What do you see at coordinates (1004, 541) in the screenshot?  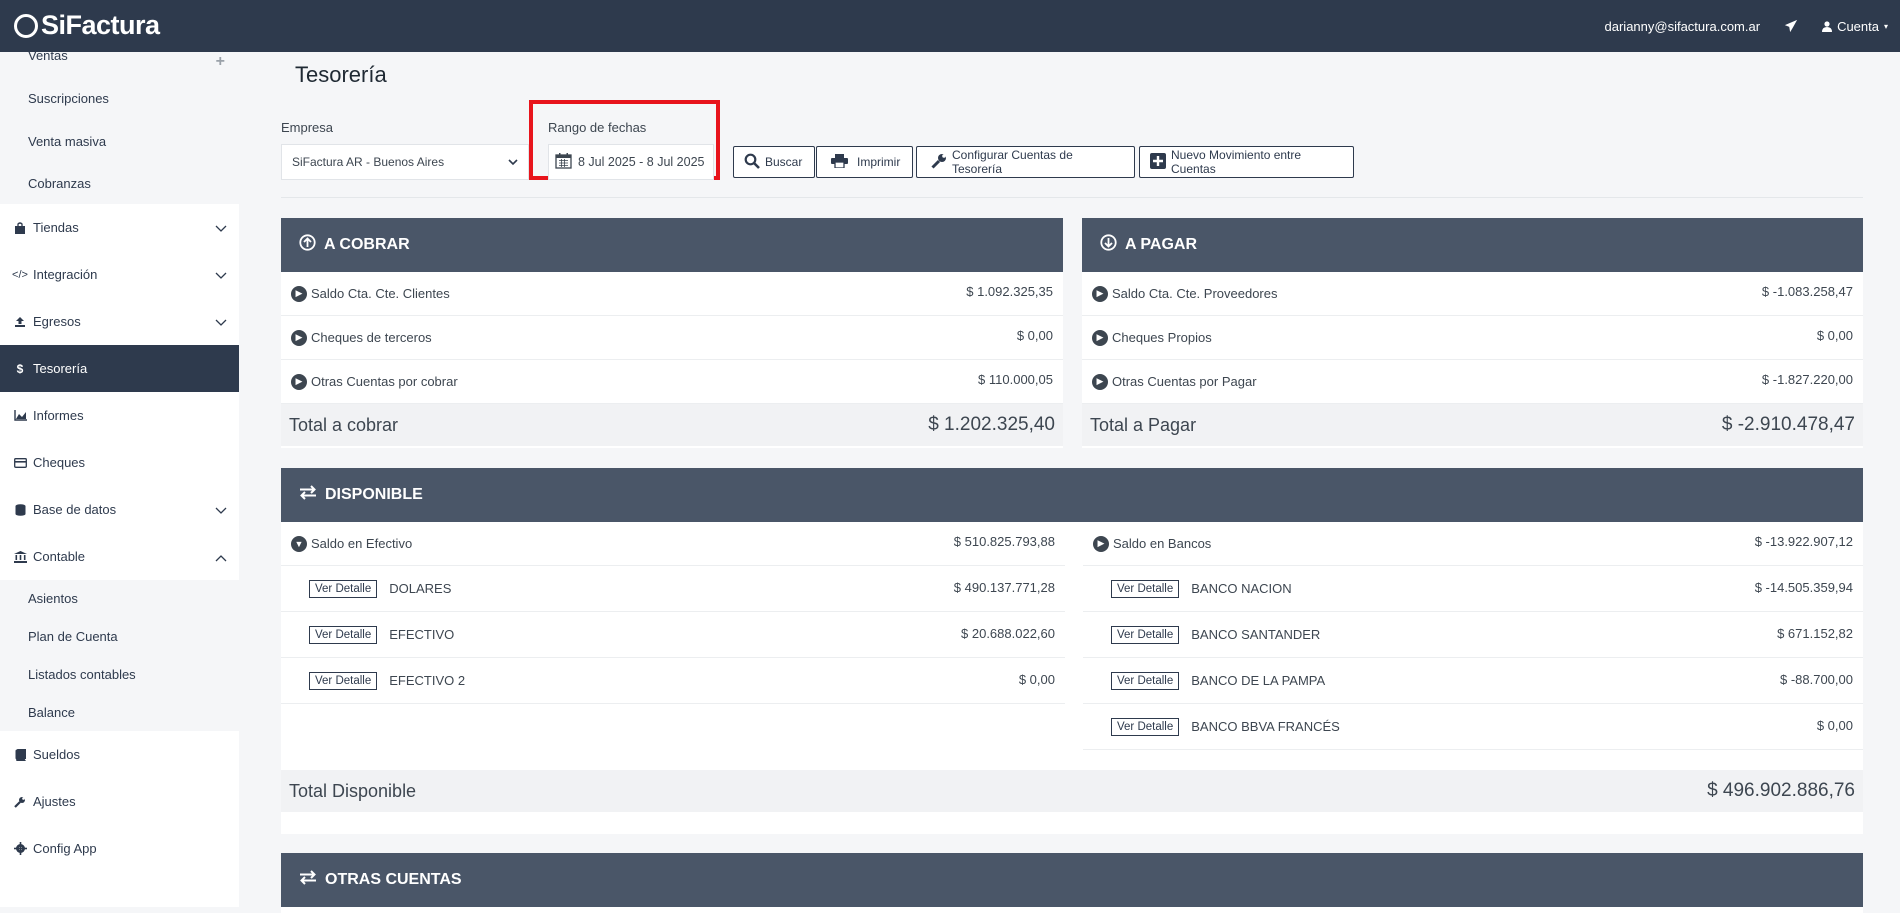 I see `row-amount: $ 510.825.793,88` at bounding box center [1004, 541].